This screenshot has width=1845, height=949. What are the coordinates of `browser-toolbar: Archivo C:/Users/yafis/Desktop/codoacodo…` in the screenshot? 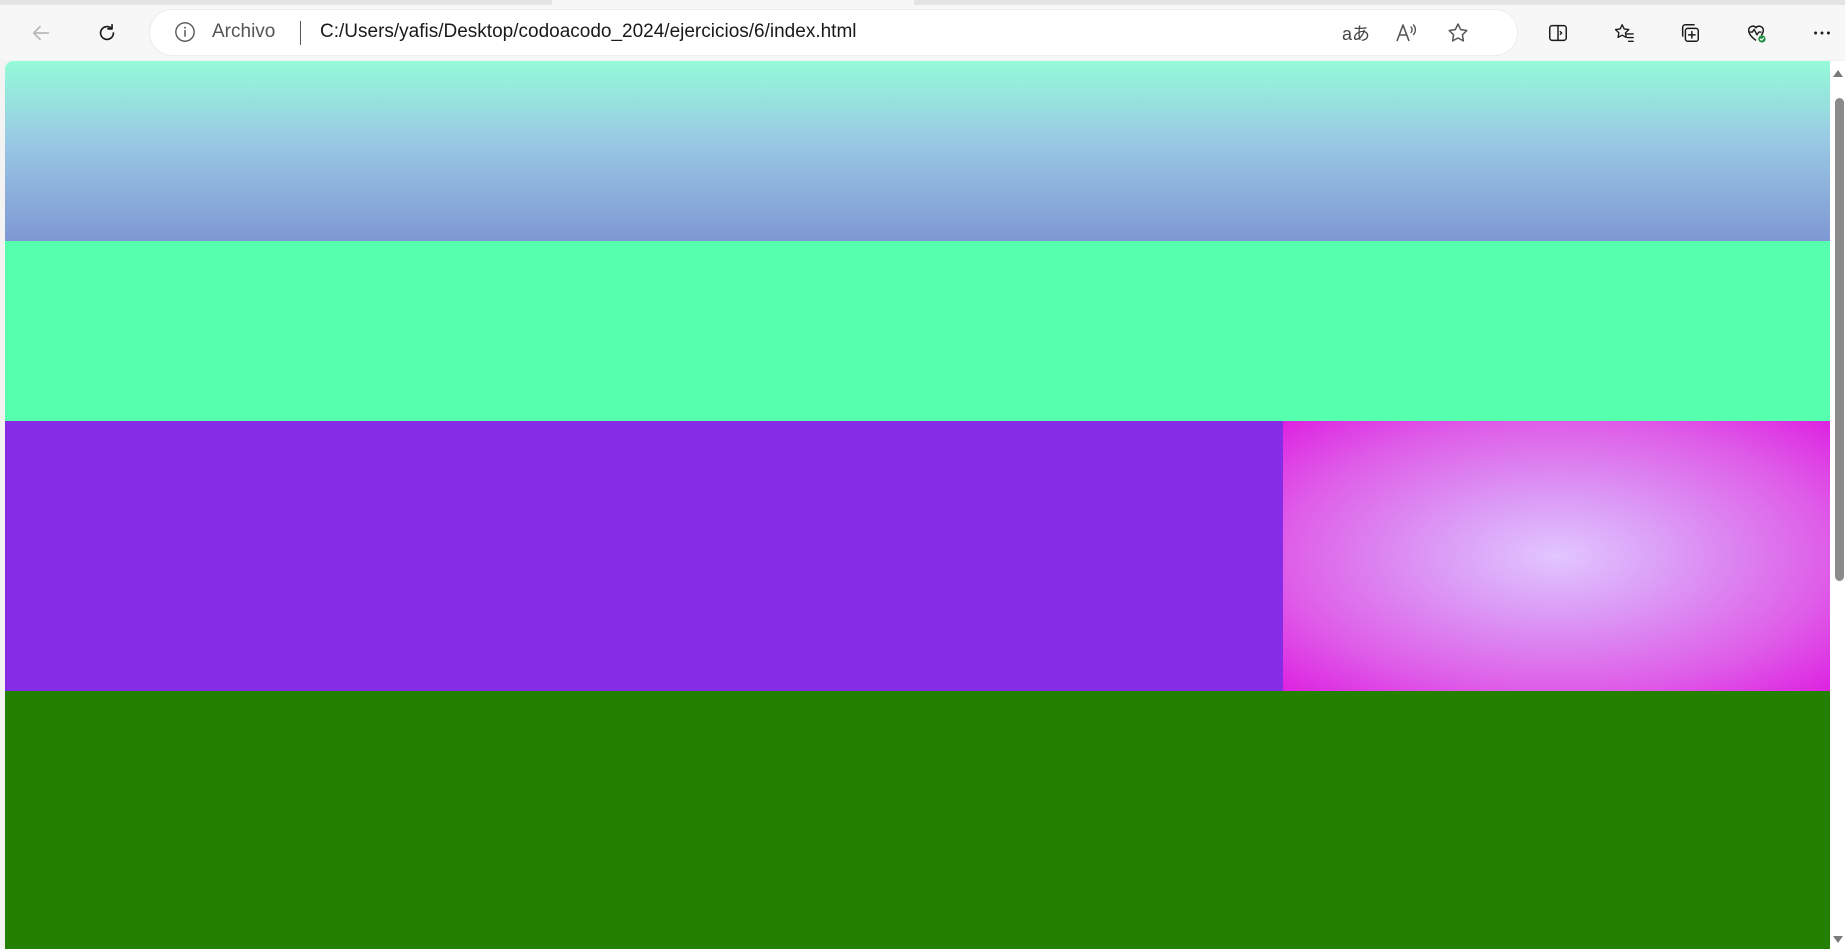 It's located at (922, 30).